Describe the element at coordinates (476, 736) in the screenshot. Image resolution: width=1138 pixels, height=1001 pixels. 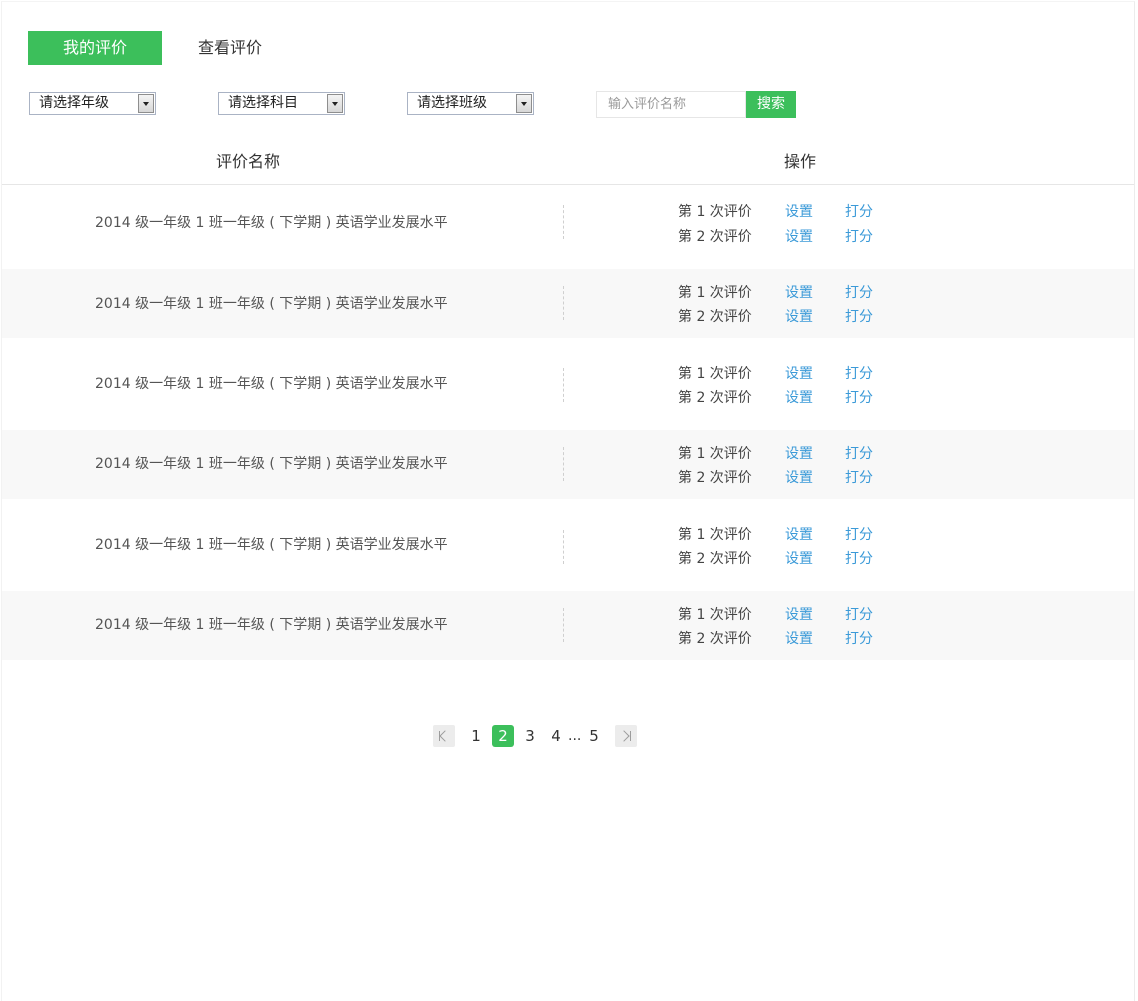
I see `page-1: 1` at that location.